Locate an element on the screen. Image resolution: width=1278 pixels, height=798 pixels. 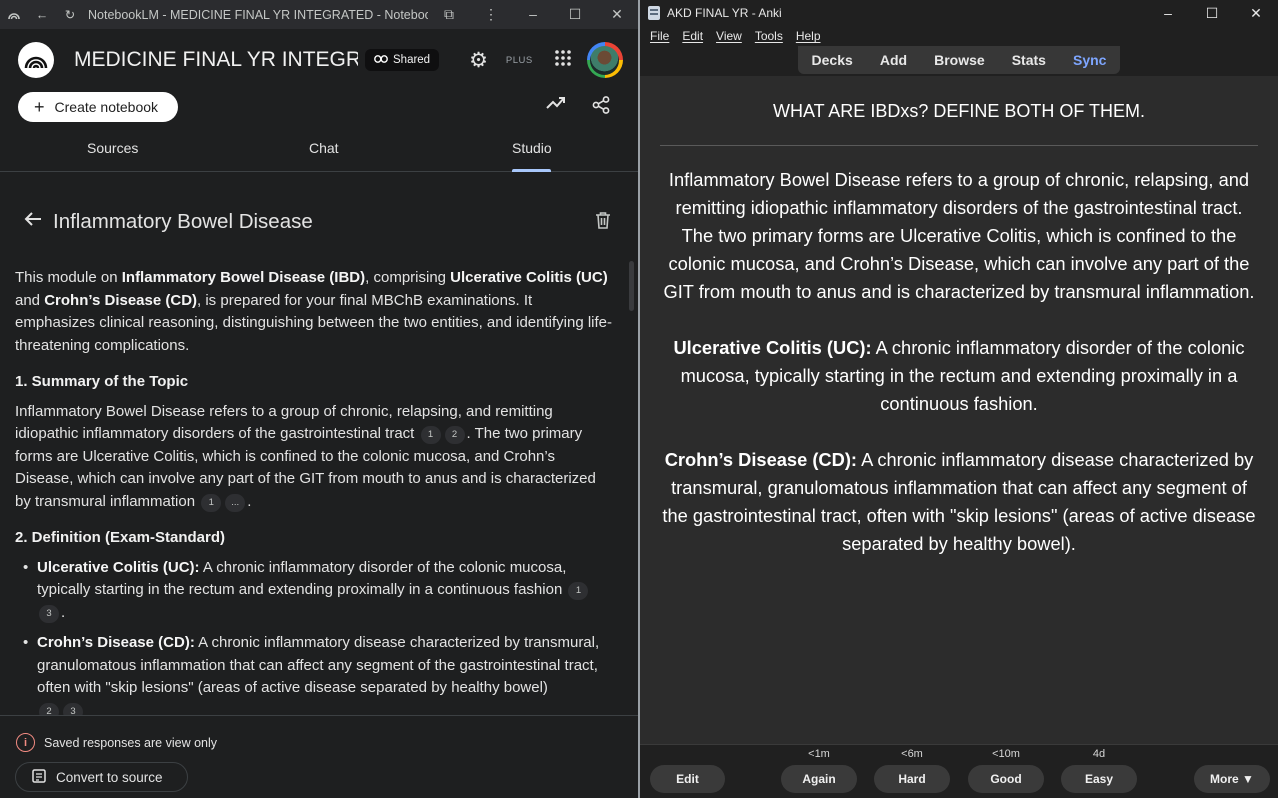
convert-label: Convert to source is located at coordinates (109, 777).